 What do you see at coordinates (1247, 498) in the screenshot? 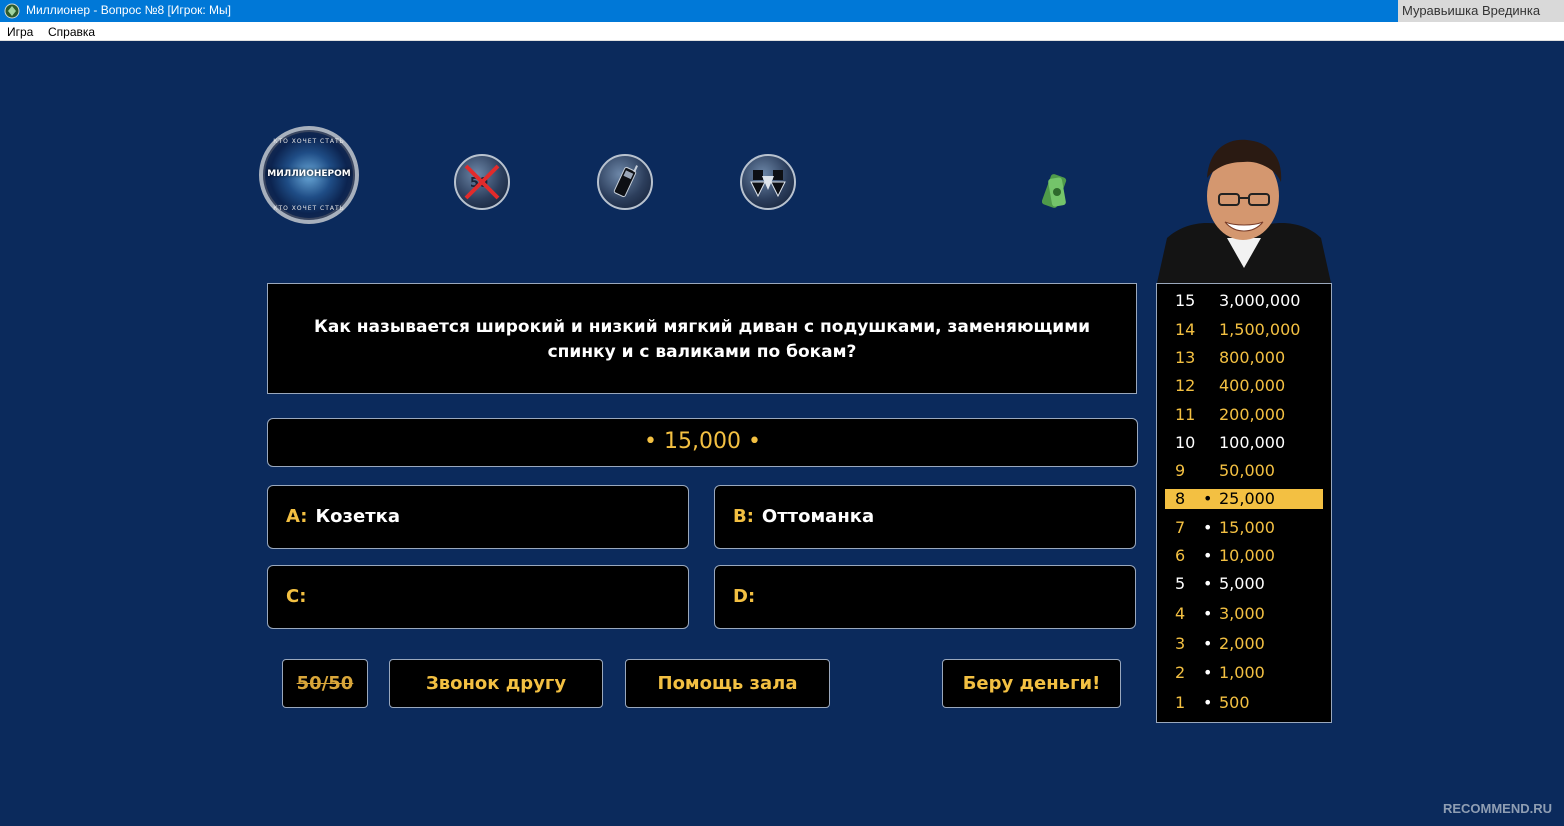
I see `money-tree-amount: 25,000` at bounding box center [1247, 498].